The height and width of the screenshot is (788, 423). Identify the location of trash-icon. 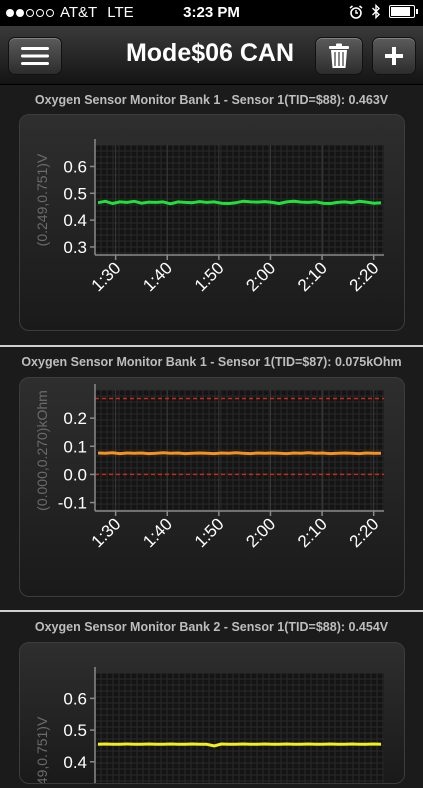
(339, 55).